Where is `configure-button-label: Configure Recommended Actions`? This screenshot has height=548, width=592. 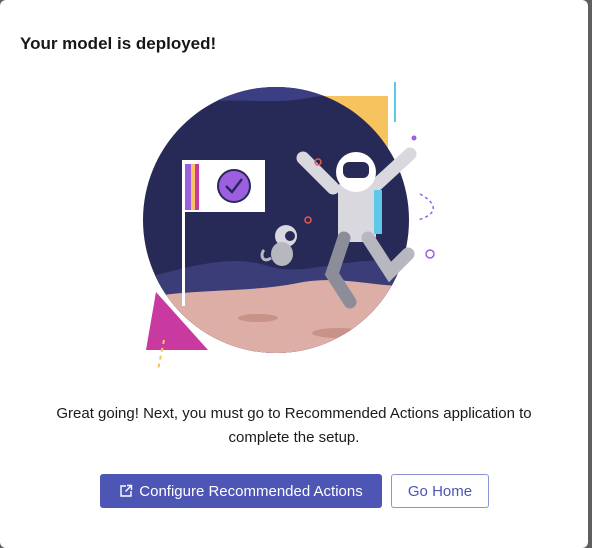
configure-button-label: Configure Recommended Actions is located at coordinates (251, 491).